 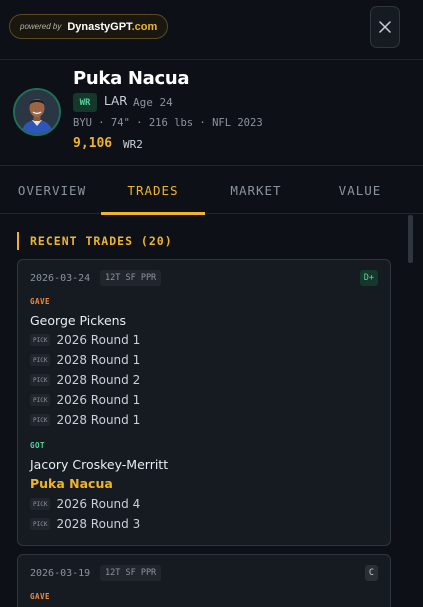 I want to click on close-button, so click(x=385, y=27).